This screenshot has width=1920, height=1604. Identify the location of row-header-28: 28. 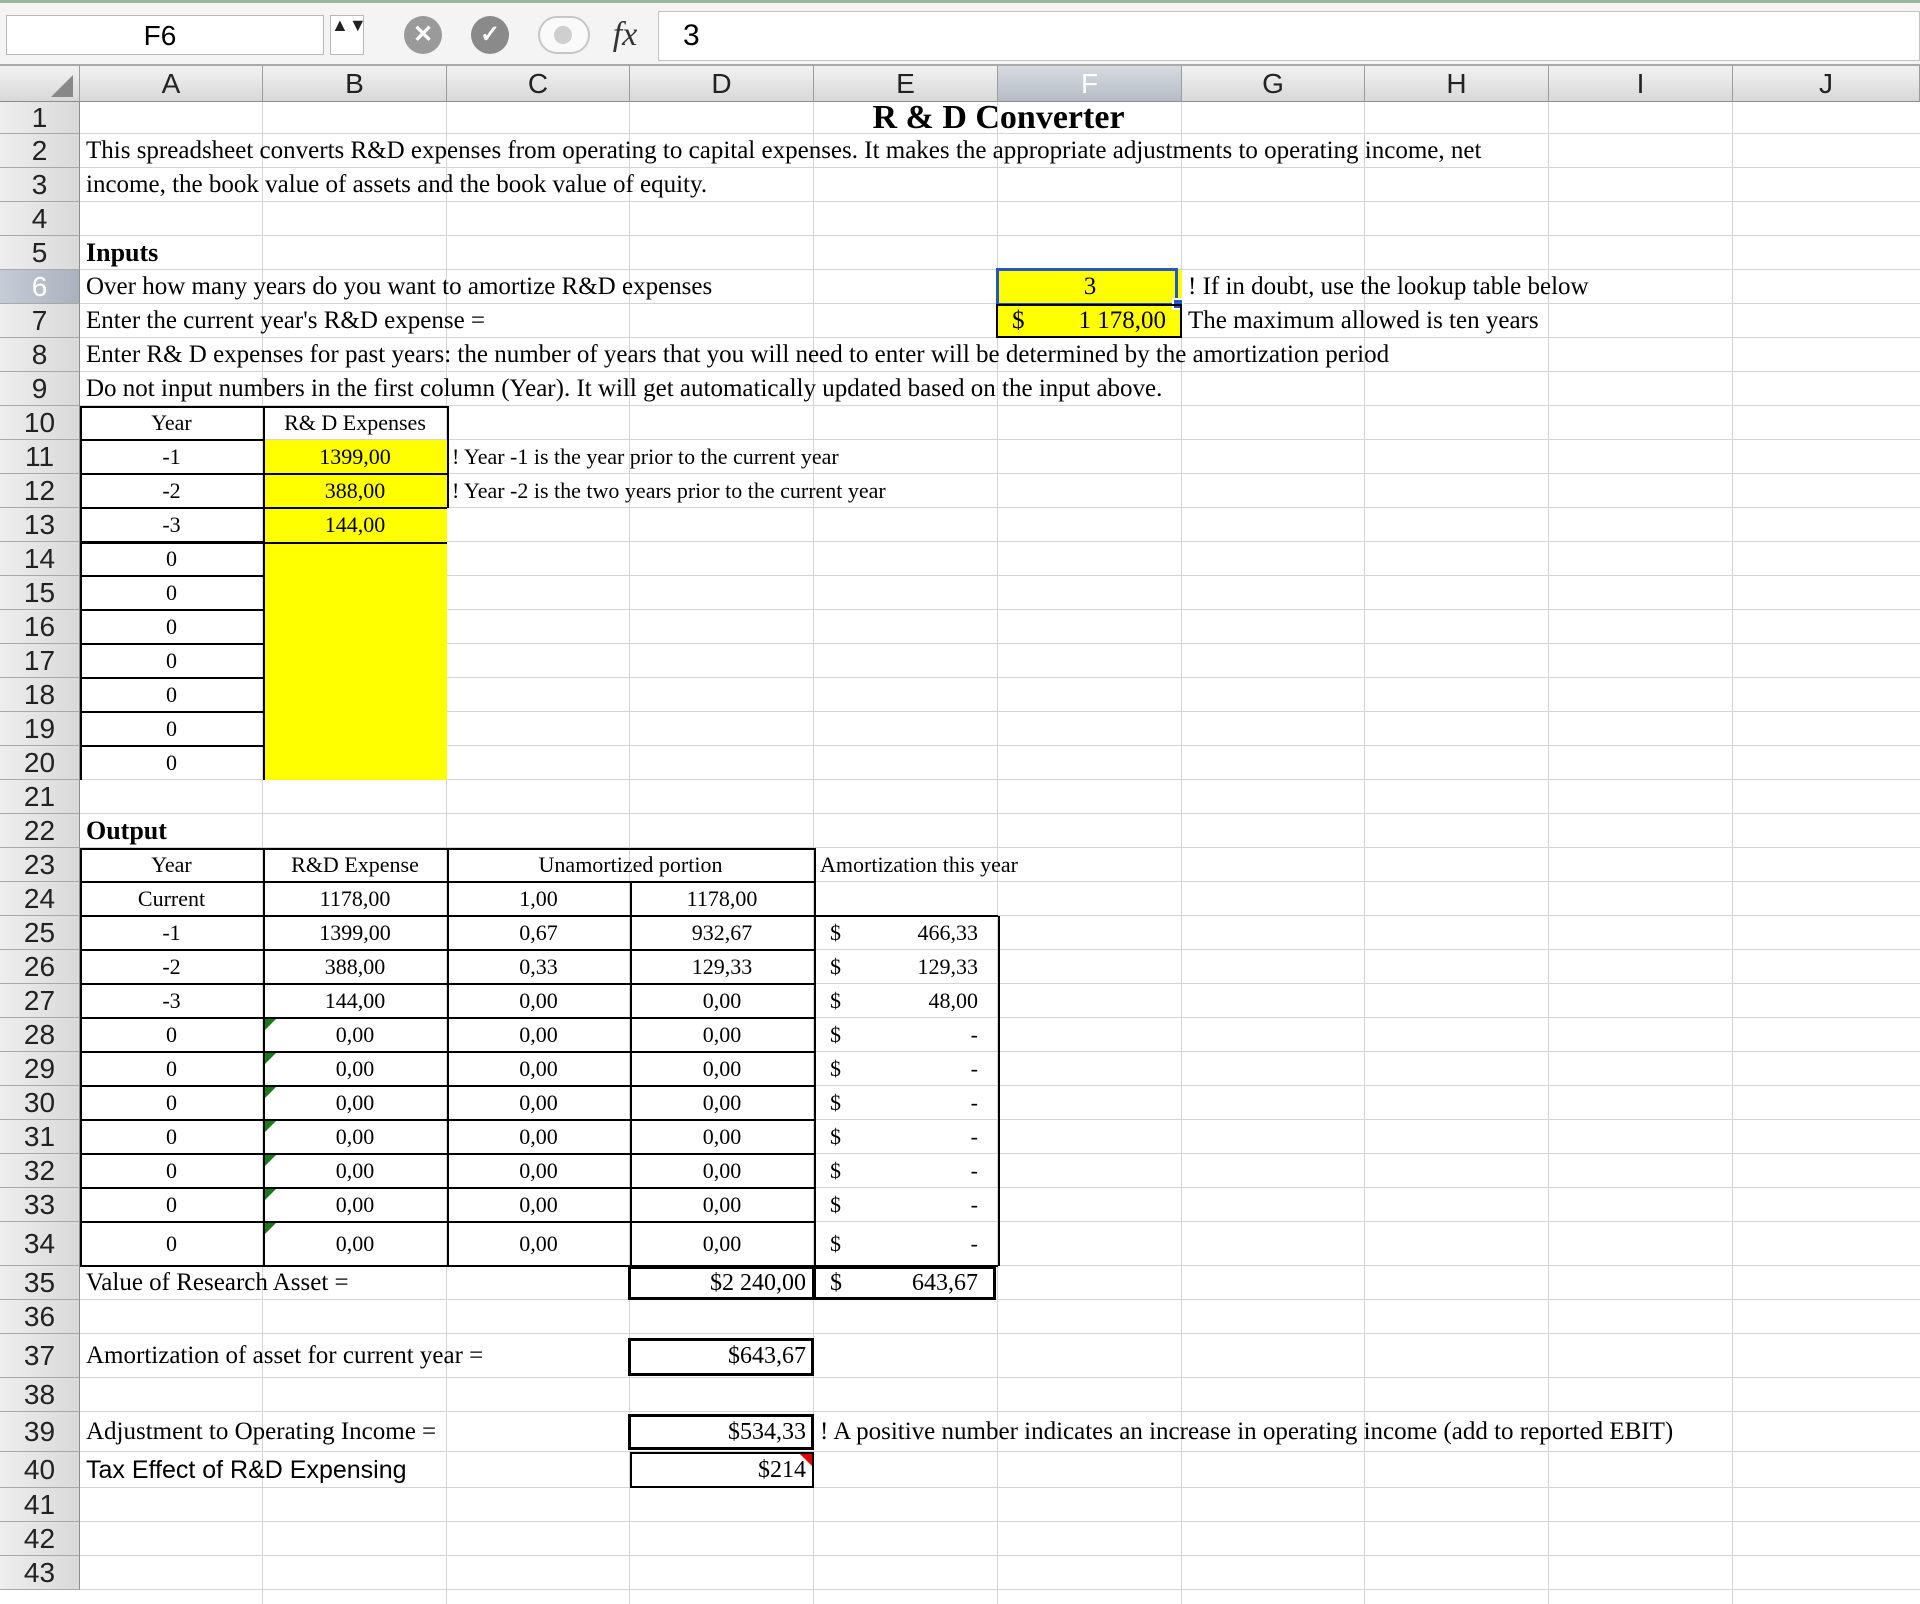
(40, 1035).